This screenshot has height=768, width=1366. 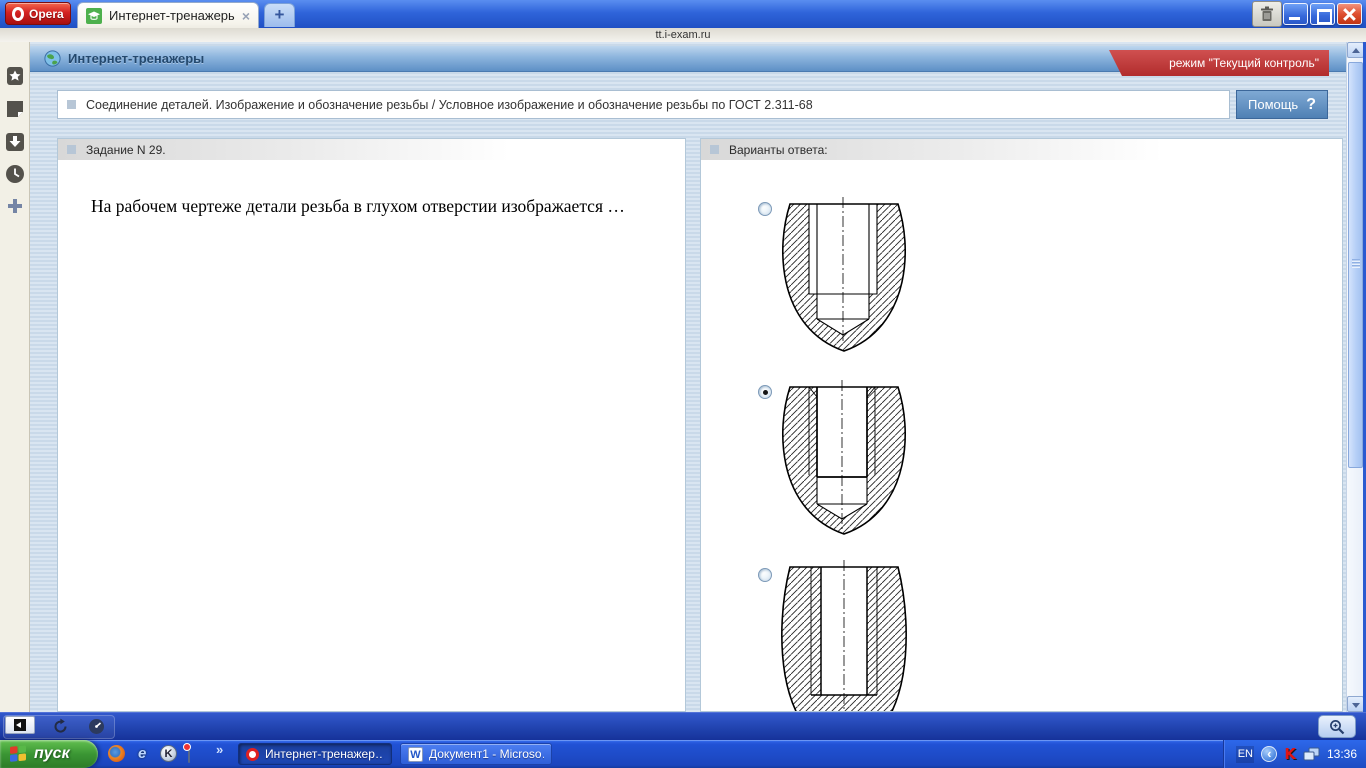 I want to click on answers-panel-header: Варианты ответа:, so click(x=1021, y=149).